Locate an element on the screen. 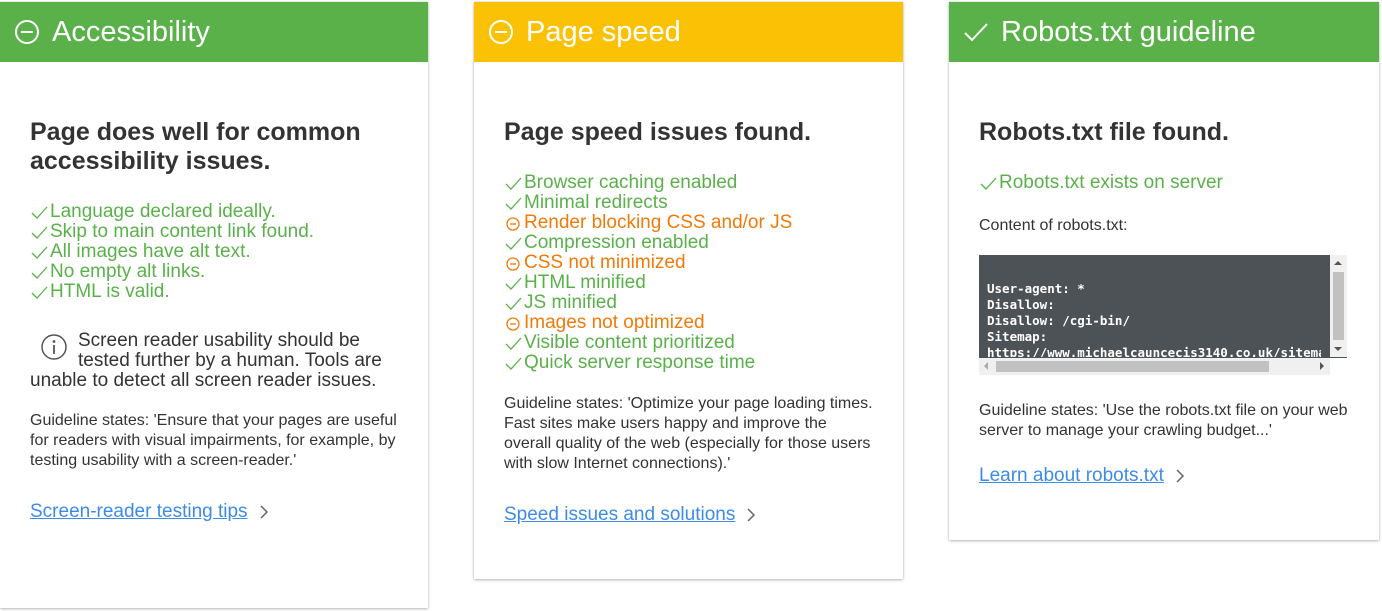  check-item-text: HTML is valid. is located at coordinates (110, 291).